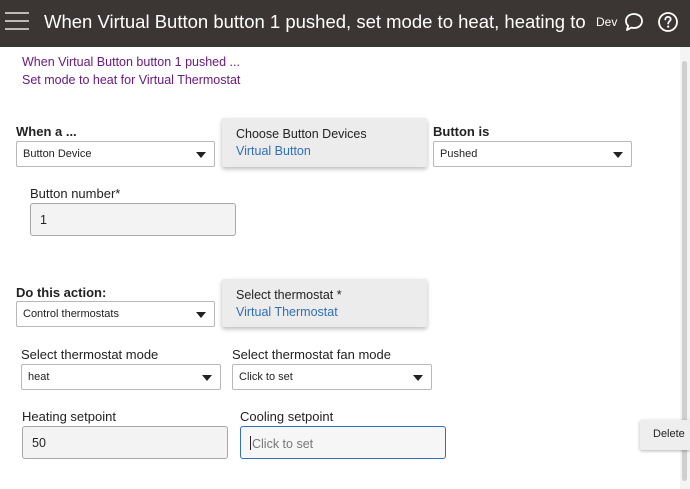 The width and height of the screenshot is (690, 489). What do you see at coordinates (17, 22) in the screenshot?
I see `hamburger-menu-icon` at bounding box center [17, 22].